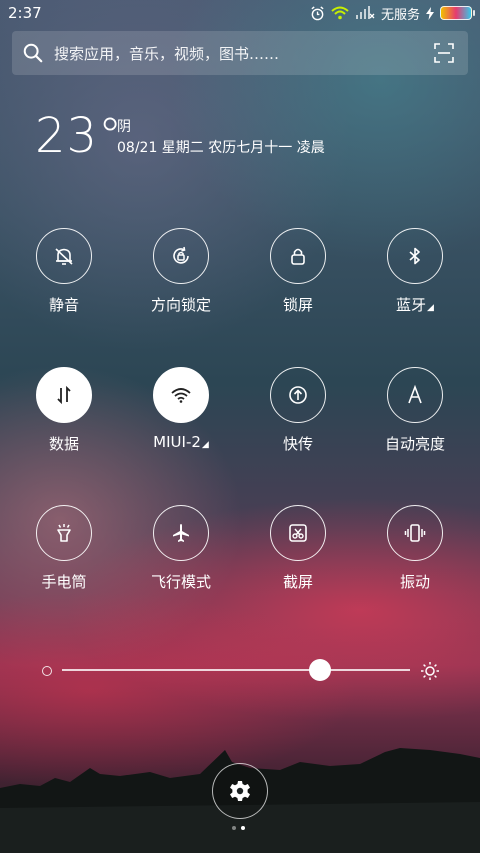 The height and width of the screenshot is (853, 480). What do you see at coordinates (444, 53) in the screenshot?
I see `scan-icon` at bounding box center [444, 53].